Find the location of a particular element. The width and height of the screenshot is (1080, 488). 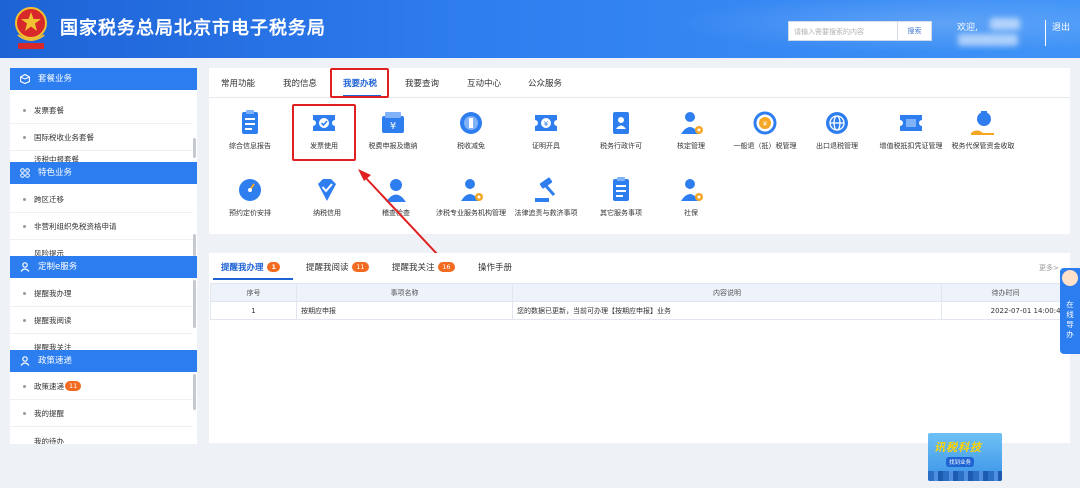

sidebar-item-policy-express: 政策速递 11 is located at coordinates (101, 386).